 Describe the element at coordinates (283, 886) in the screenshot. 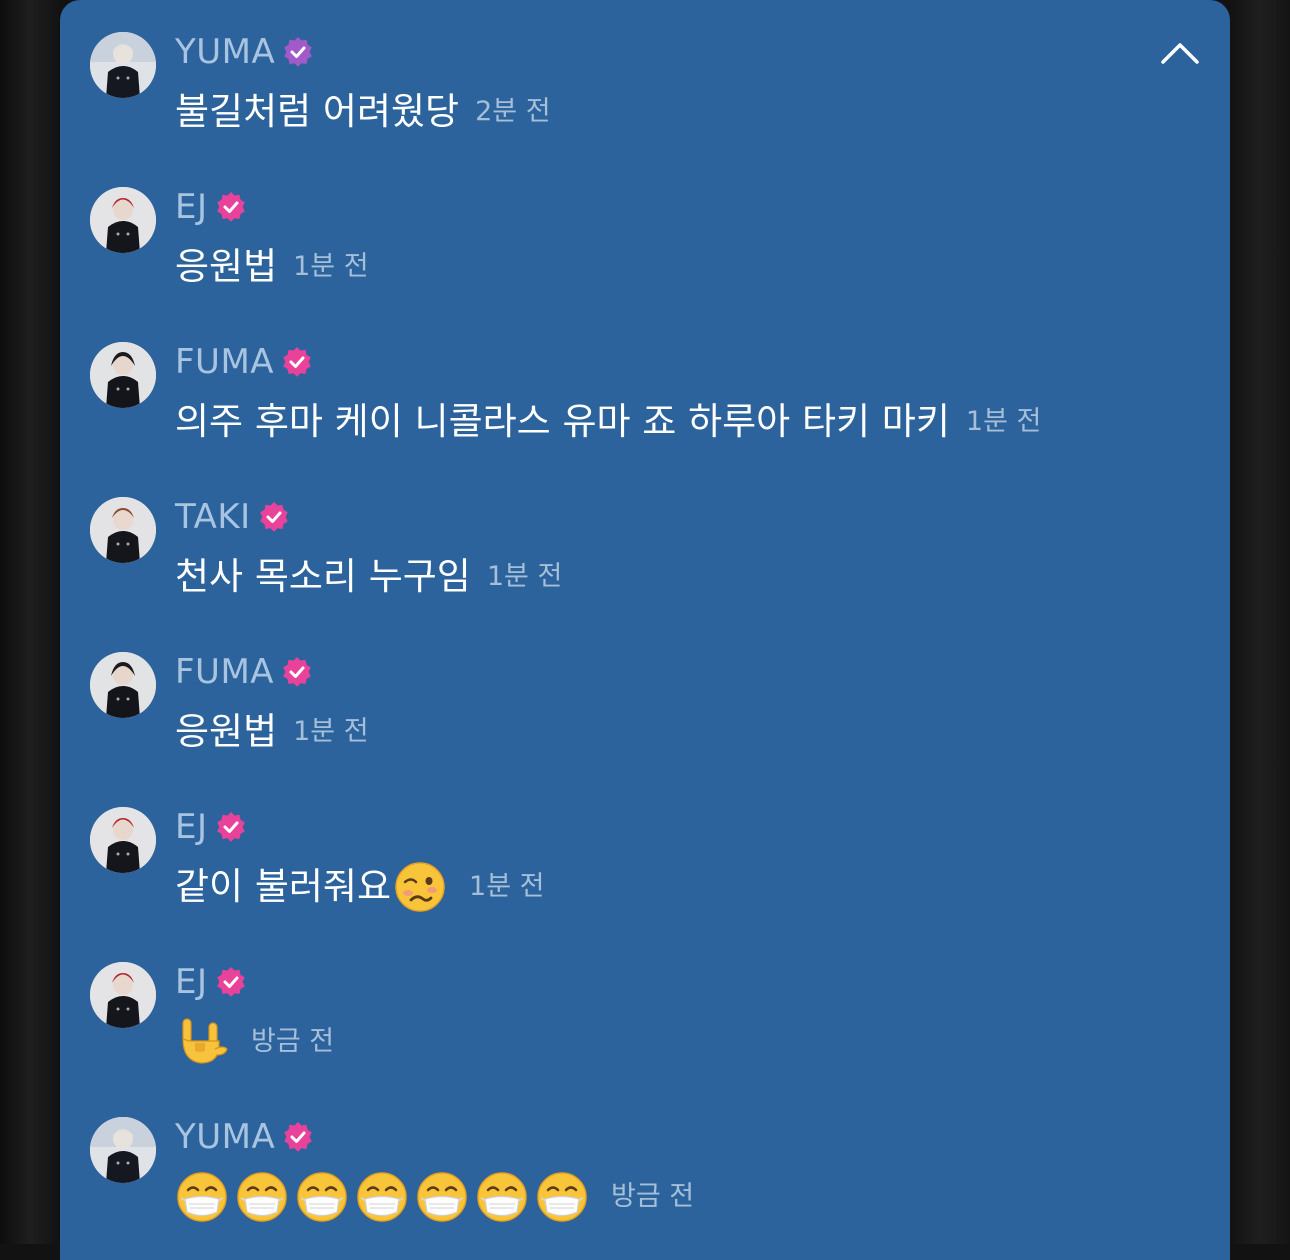

I see `message-text: 같이 불러줘요` at that location.